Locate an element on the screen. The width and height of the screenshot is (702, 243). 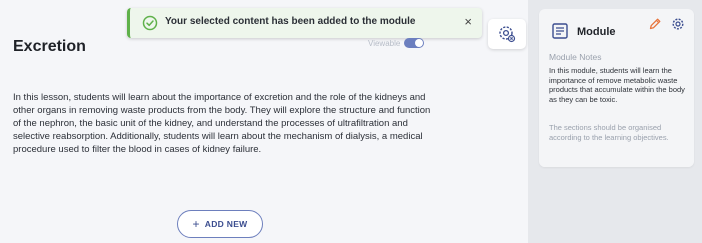
notes-fade is located at coordinates (616, 156).